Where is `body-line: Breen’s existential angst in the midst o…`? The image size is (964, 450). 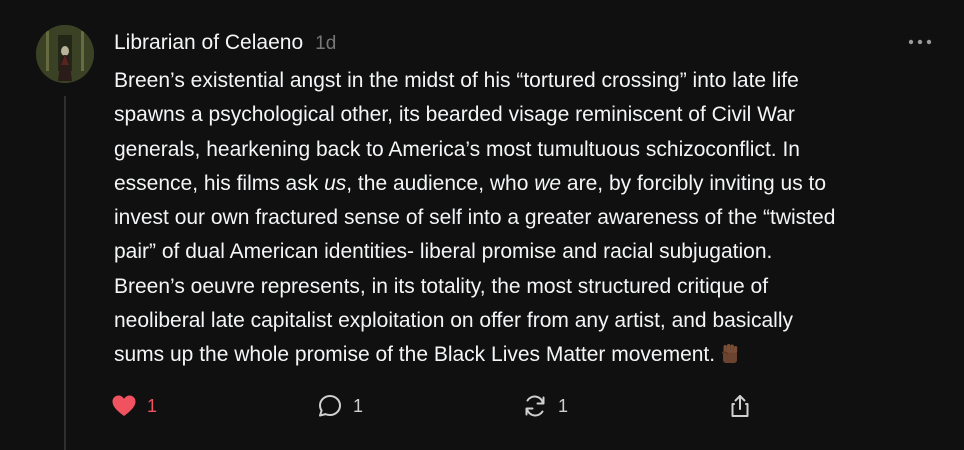
body-line: Breen’s existential angst in the midst o… is located at coordinates (456, 80).